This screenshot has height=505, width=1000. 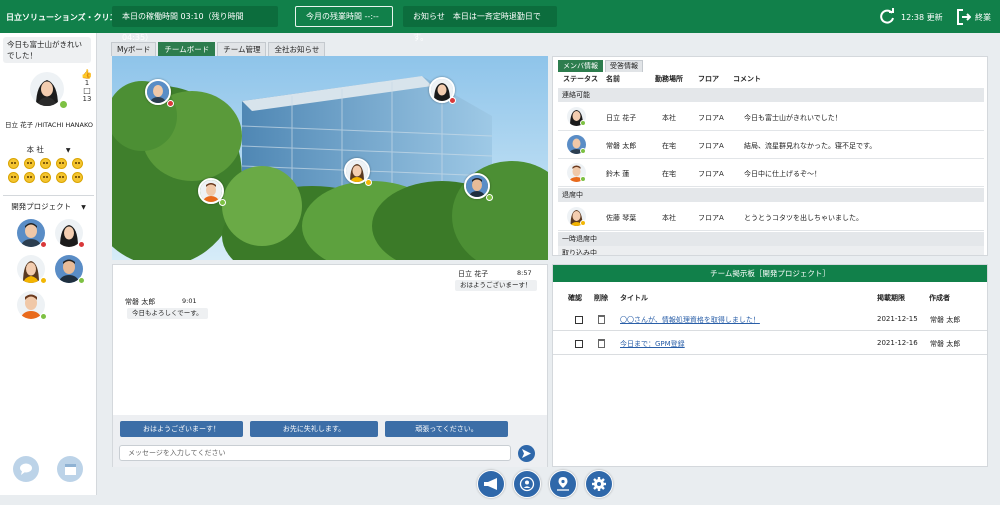 I want to click on schedule-button, so click(x=70, y=469).